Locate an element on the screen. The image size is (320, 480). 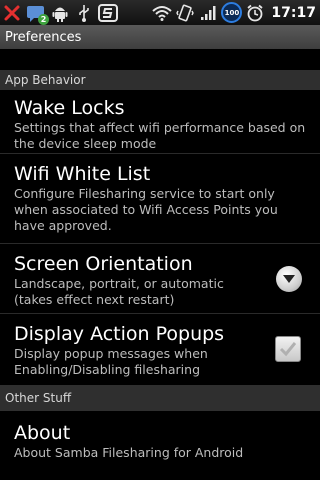
android-icon is located at coordinates (60, 13).